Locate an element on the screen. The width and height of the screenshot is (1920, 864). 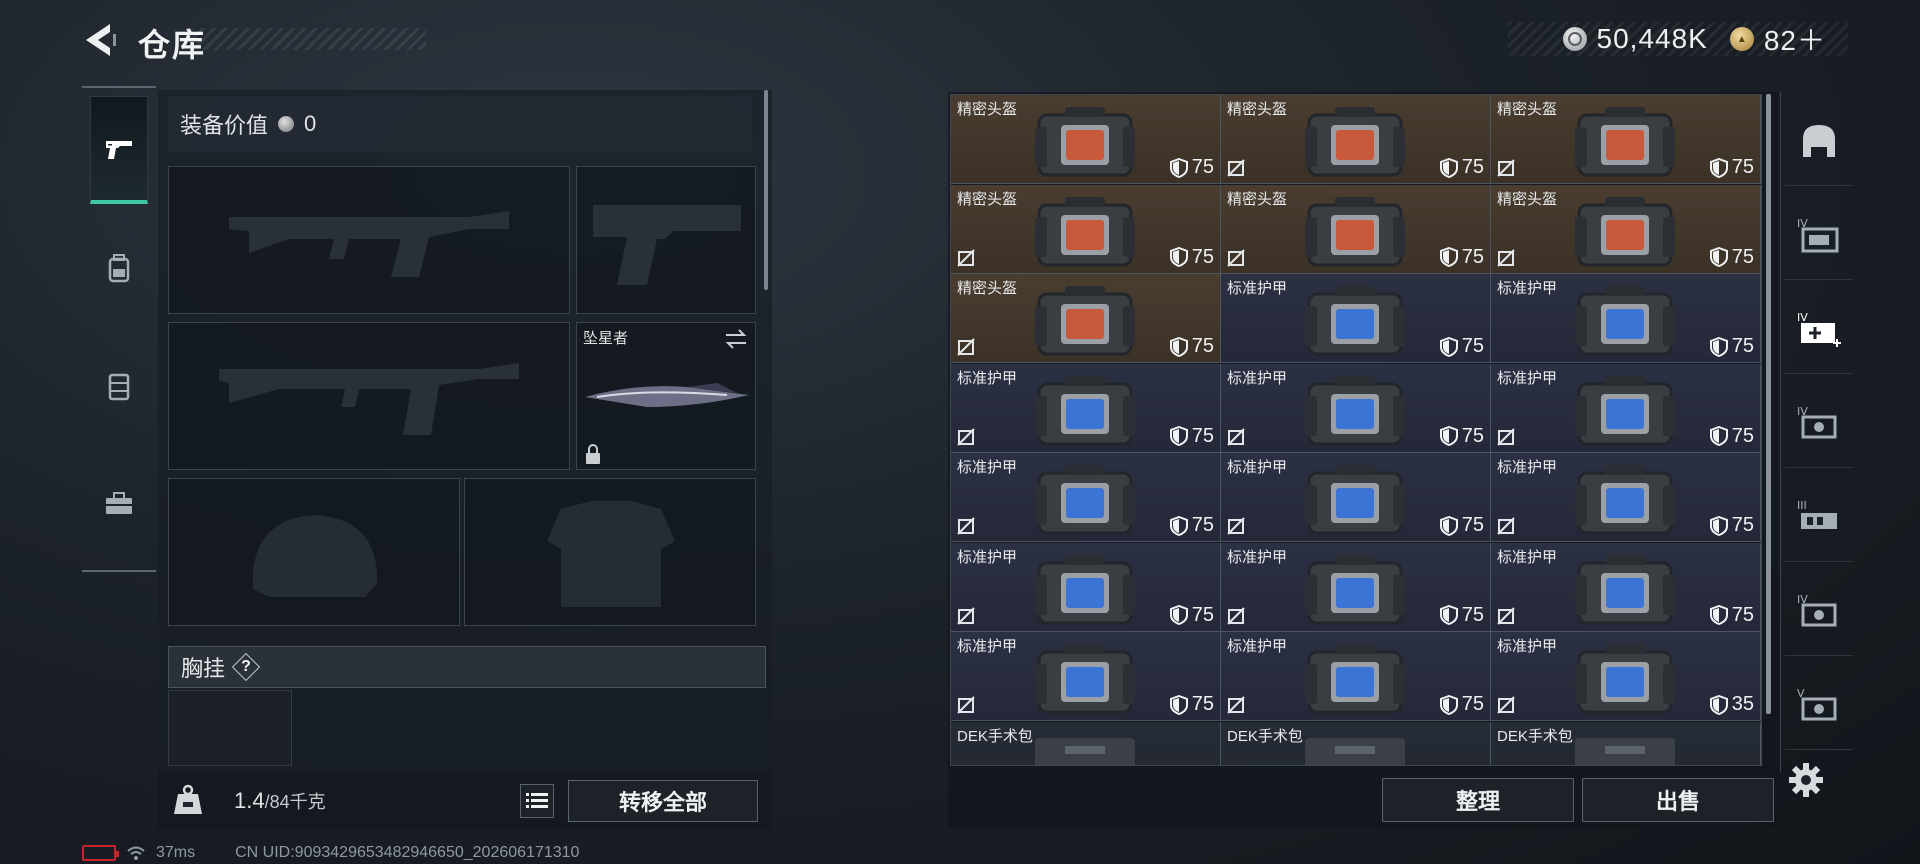
iii-rig-icon: III is located at coordinates (1817, 514).